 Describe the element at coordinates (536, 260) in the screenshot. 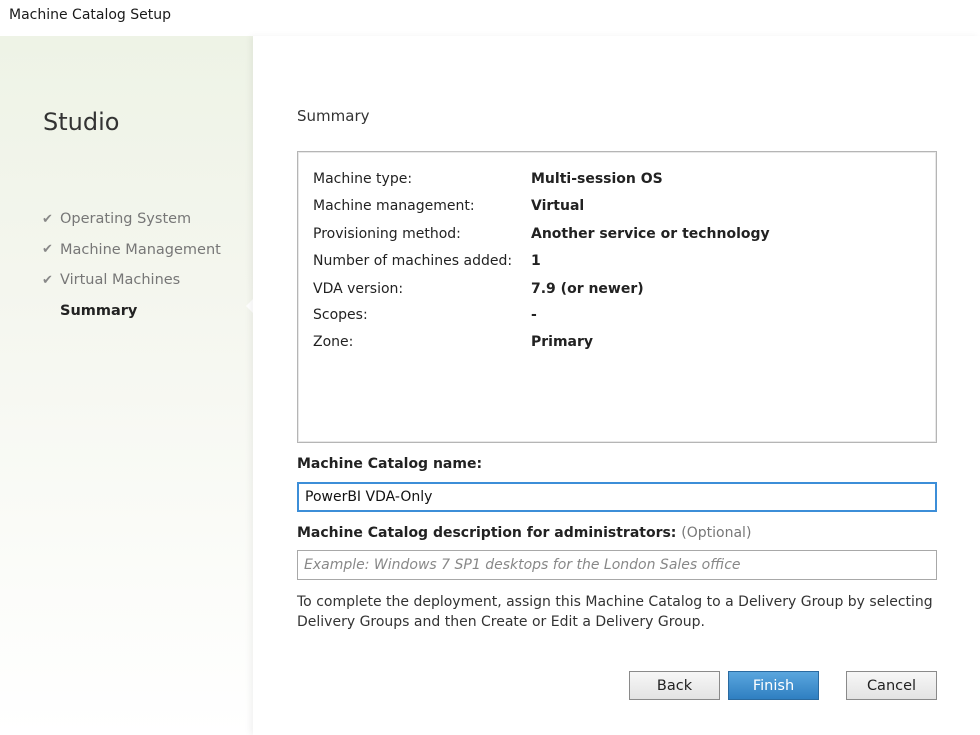

I see `summary-value: 1` at that location.